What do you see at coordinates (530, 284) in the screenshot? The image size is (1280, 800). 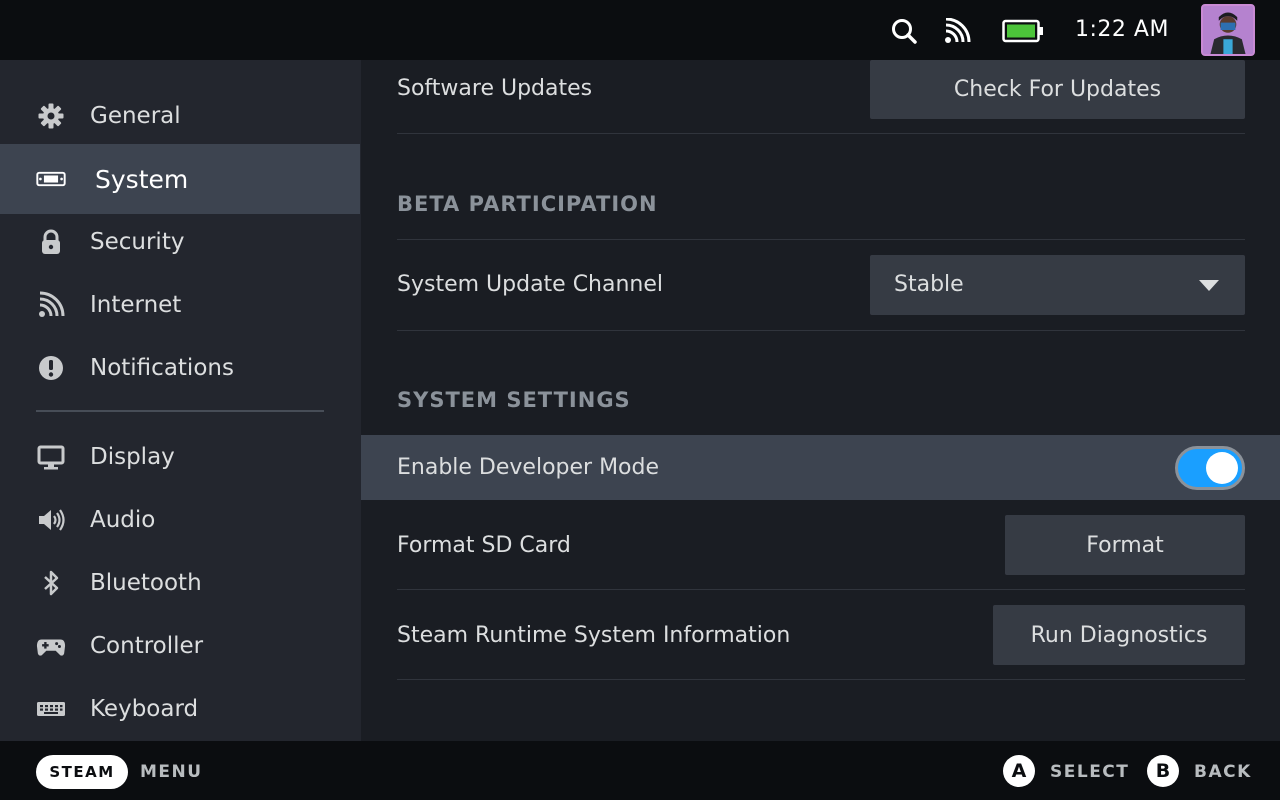 I see `system-update-channel-label: System Update Channel` at bounding box center [530, 284].